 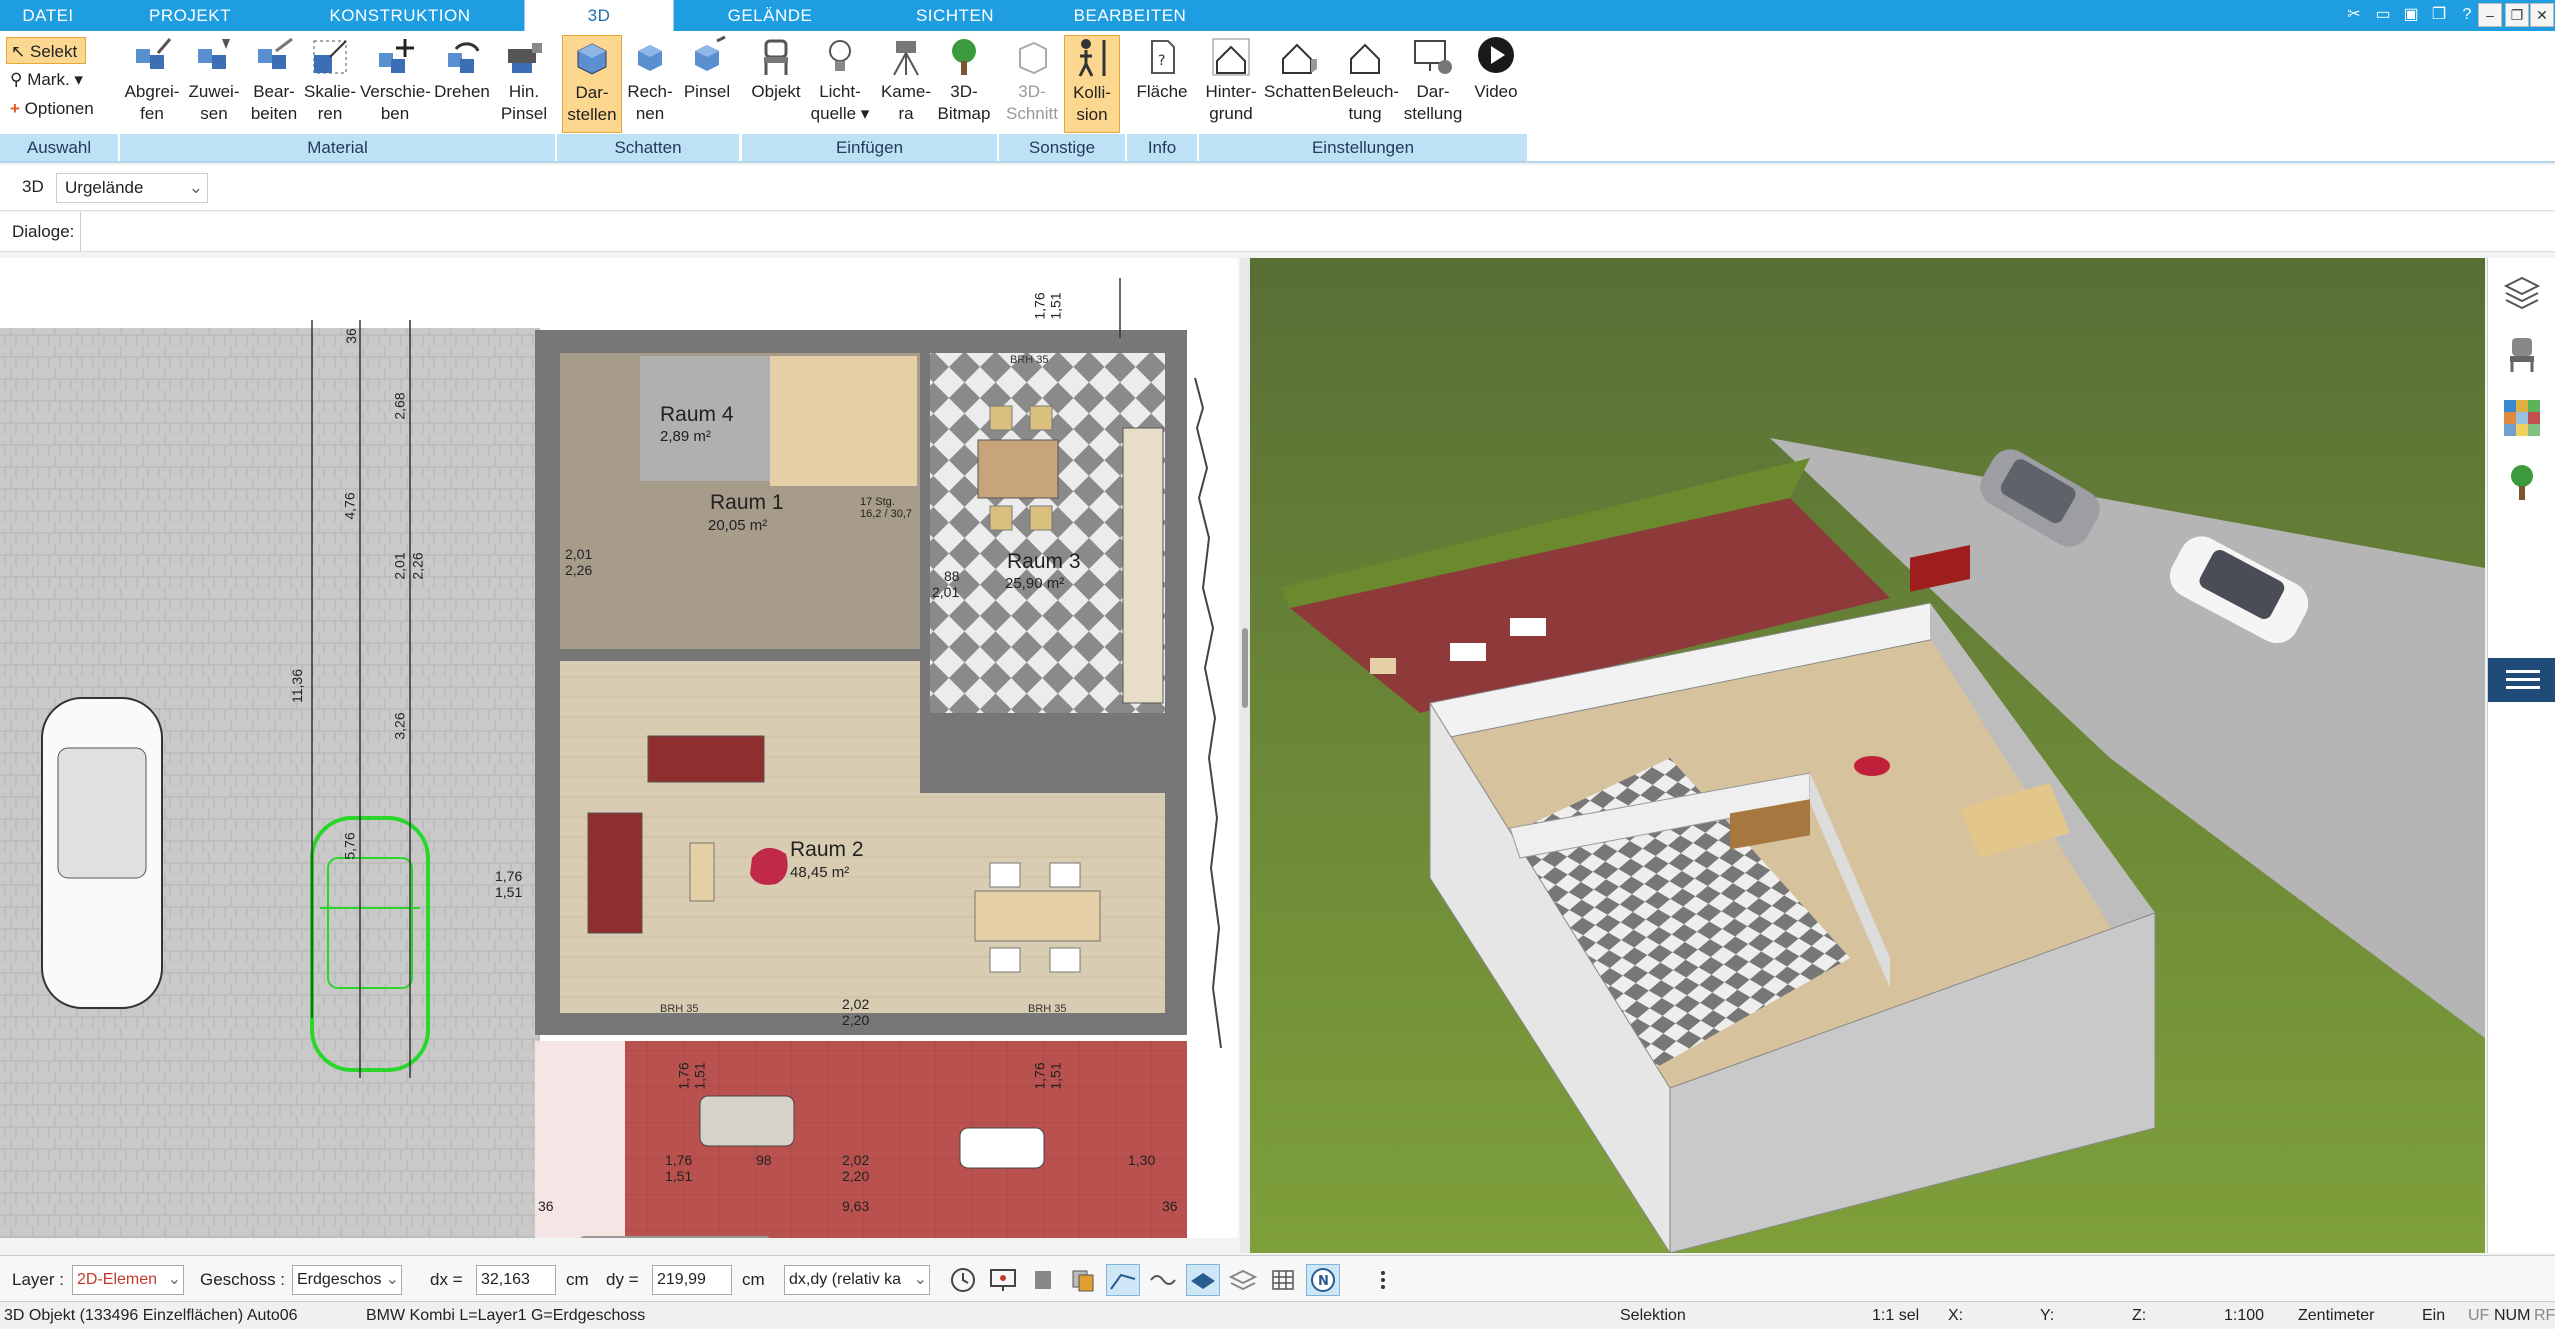 I want to click on chair, so click(x=1005, y=875).